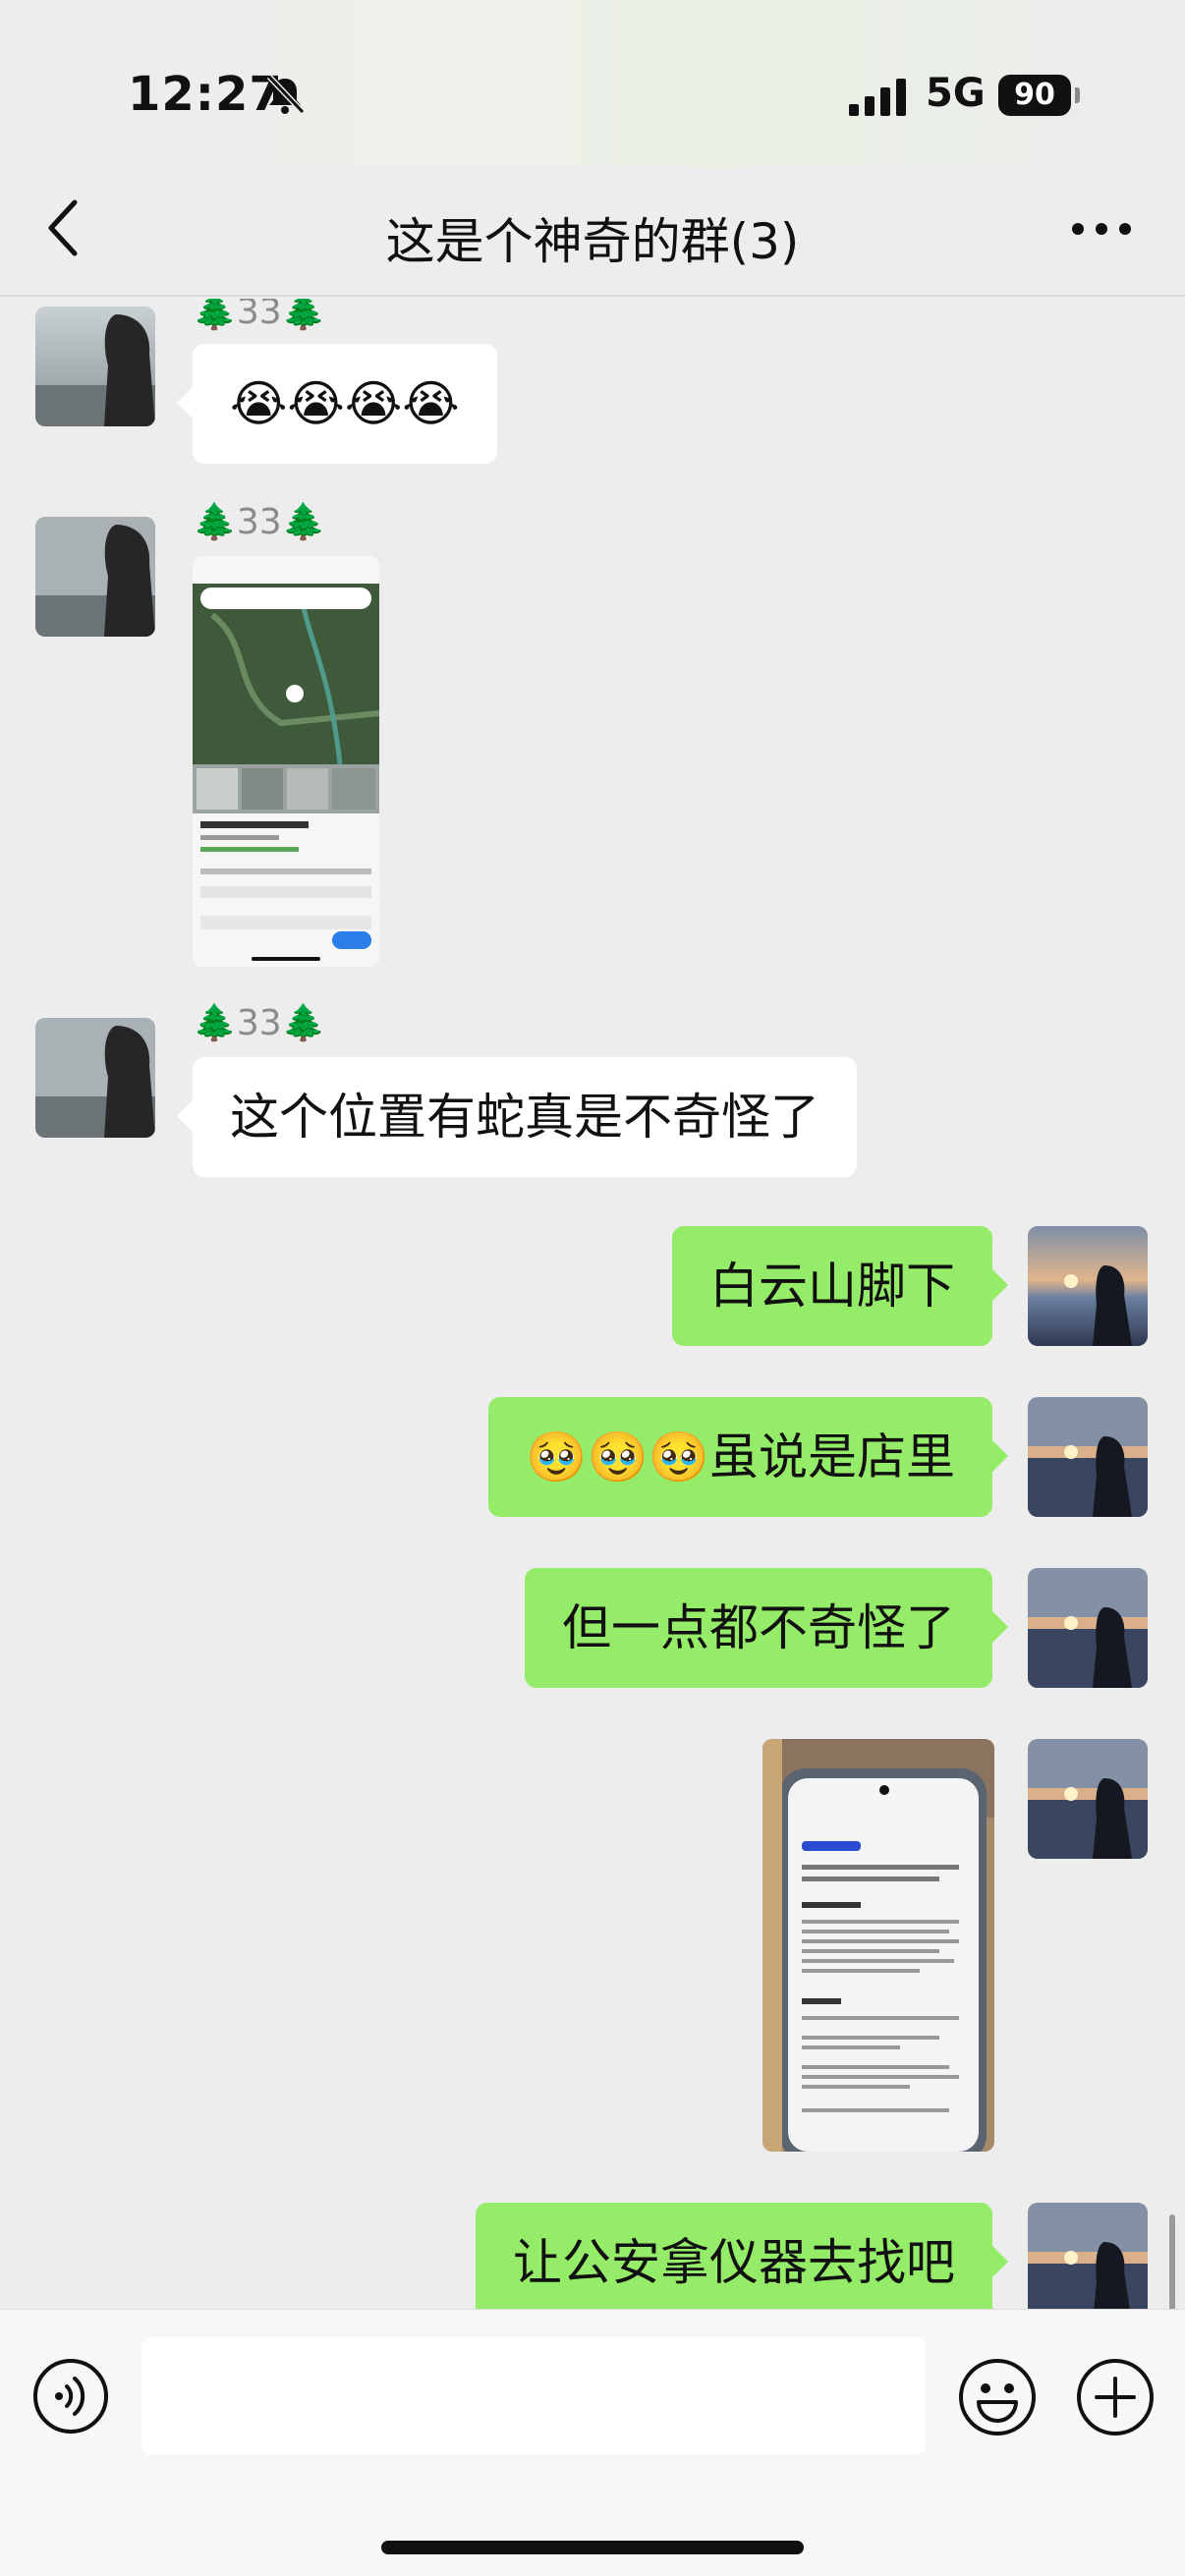 This screenshot has width=1185, height=2576. Describe the element at coordinates (592, 241) in the screenshot. I see `chat-title: 这是个神奇的群(3)` at that location.